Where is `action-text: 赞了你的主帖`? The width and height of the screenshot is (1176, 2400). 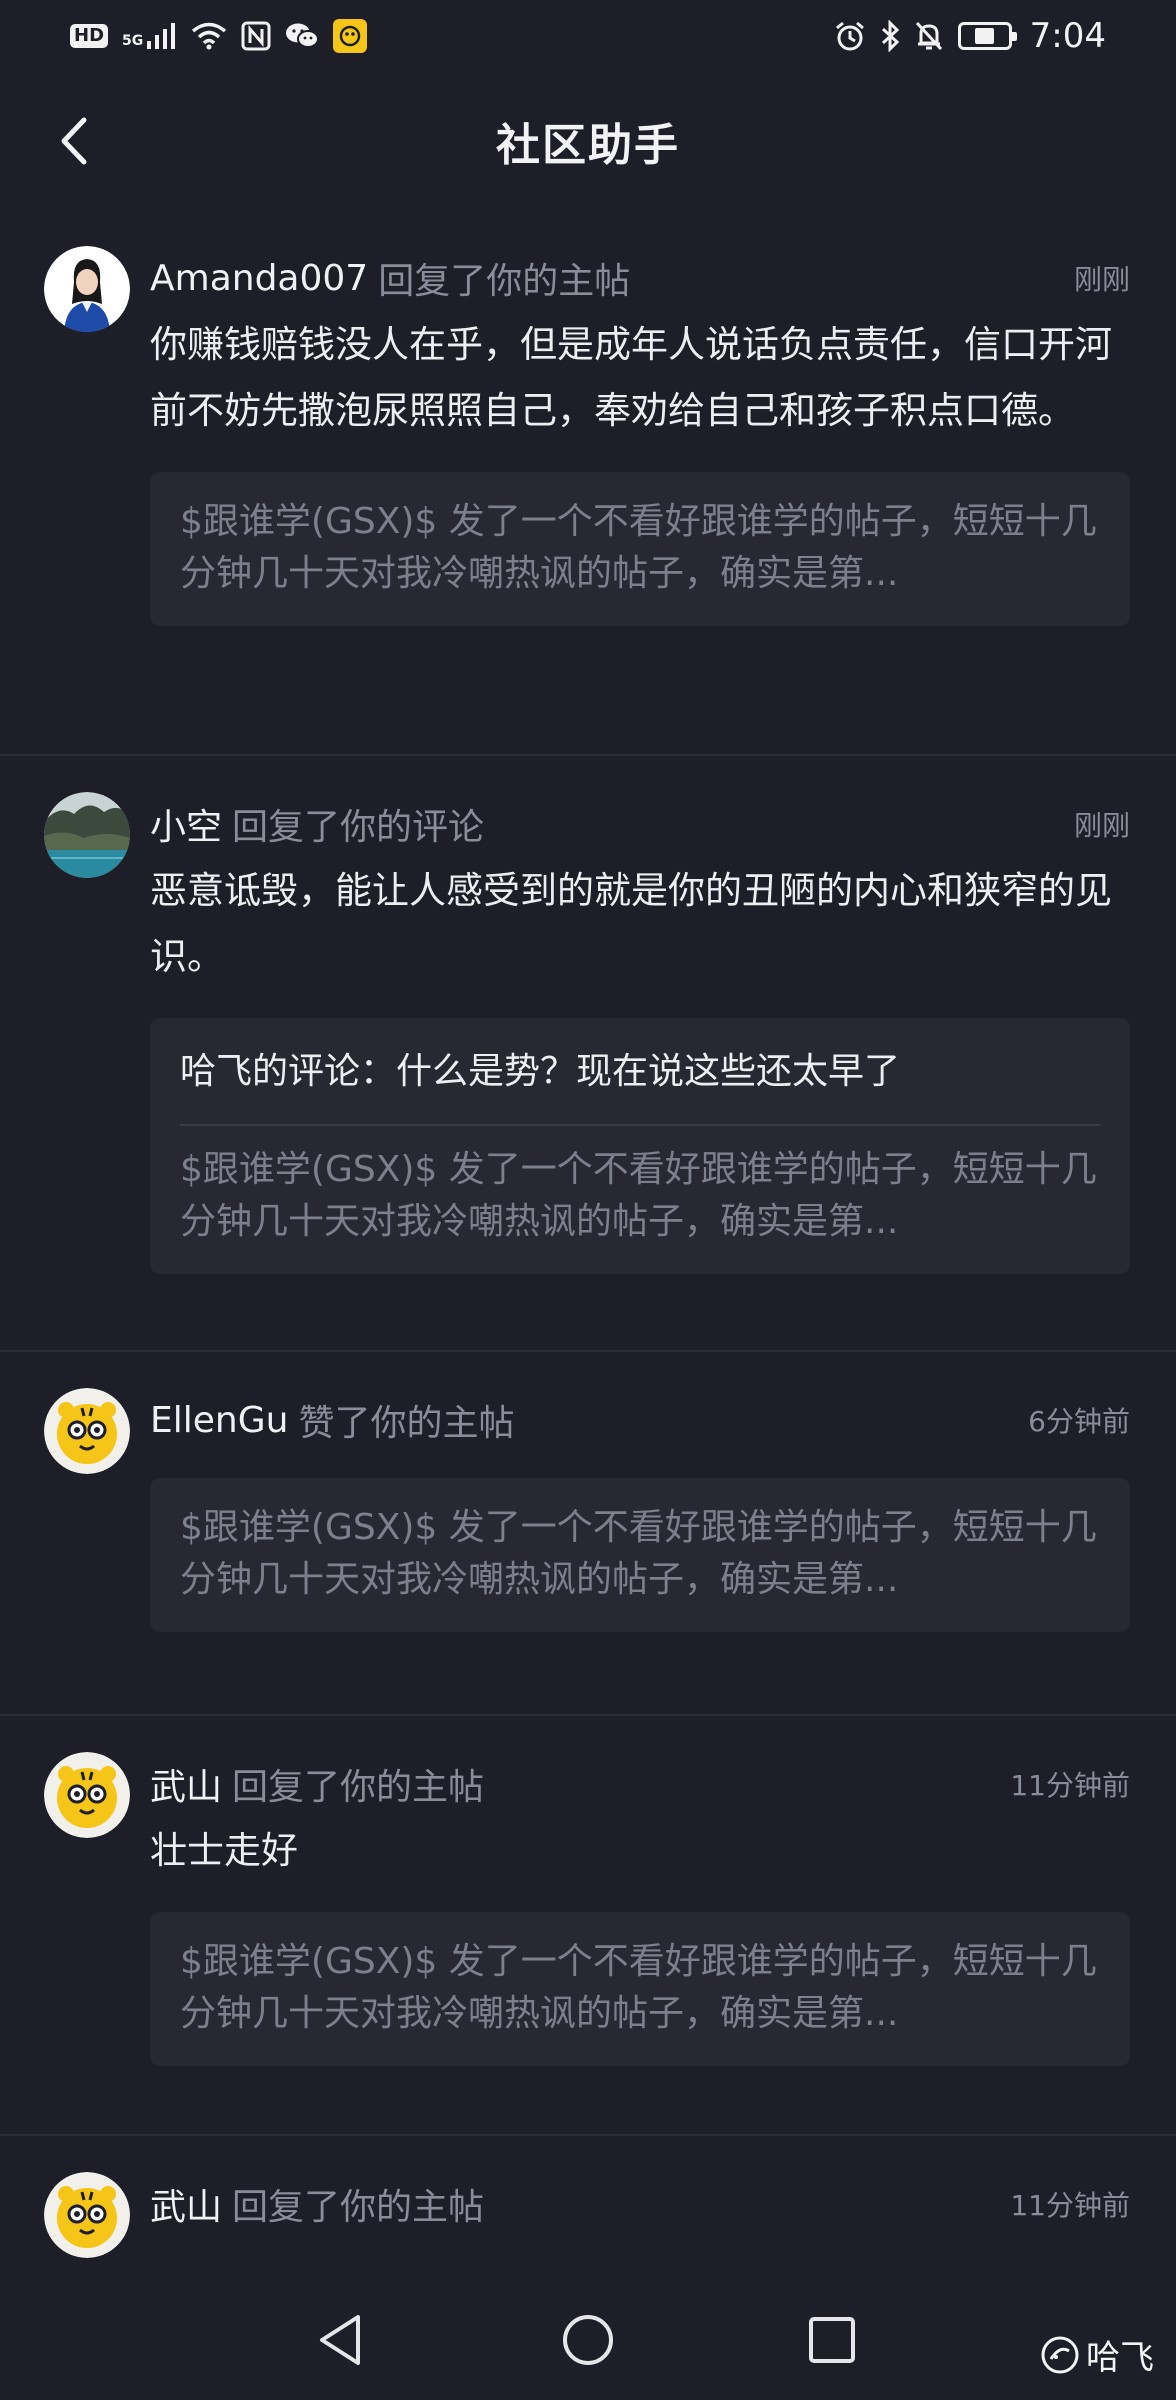 action-text: 赞了你的主帖 is located at coordinates (406, 1423).